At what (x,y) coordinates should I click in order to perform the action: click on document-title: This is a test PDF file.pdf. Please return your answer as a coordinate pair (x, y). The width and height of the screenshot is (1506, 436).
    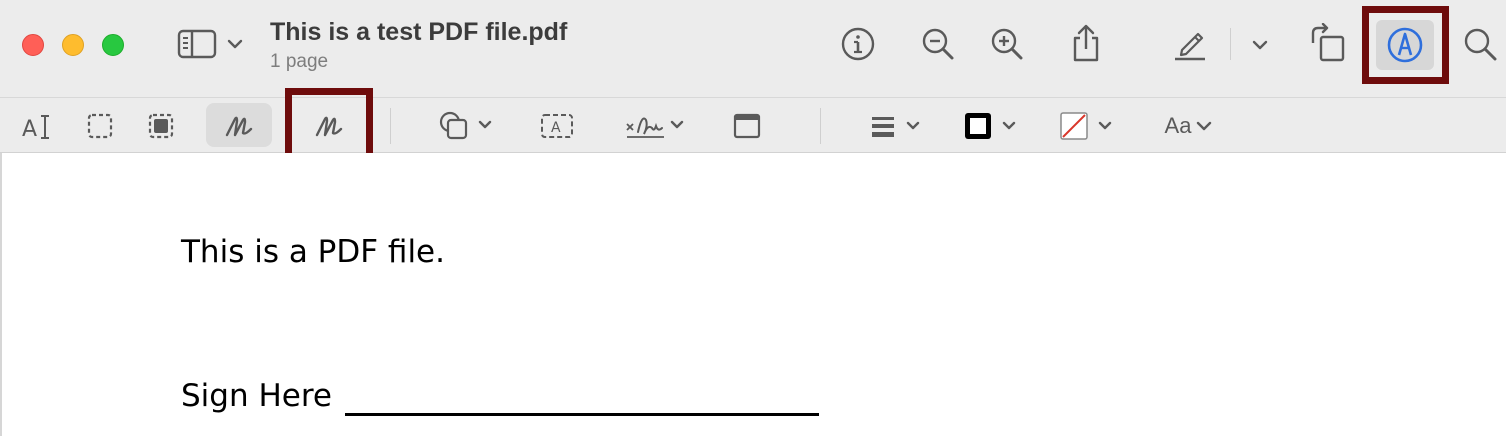
    Looking at the image, I should click on (419, 32).